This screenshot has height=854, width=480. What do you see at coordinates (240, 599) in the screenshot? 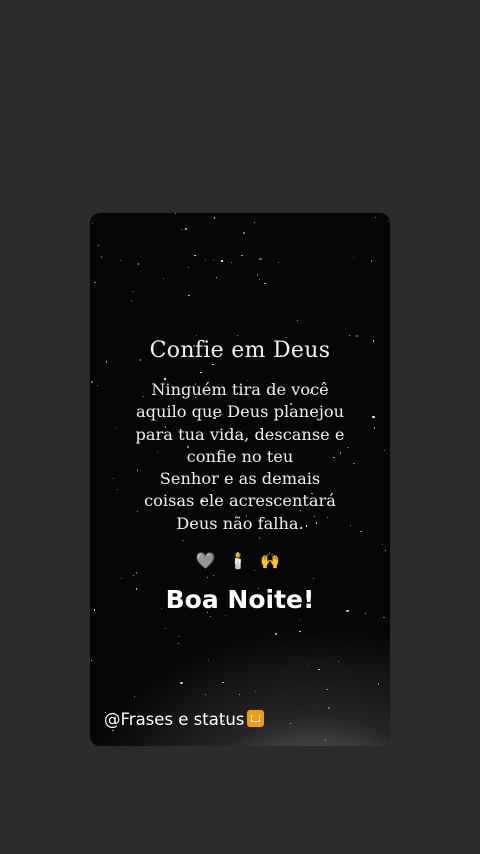
I see `greeting-text: Boa Noite!` at bounding box center [240, 599].